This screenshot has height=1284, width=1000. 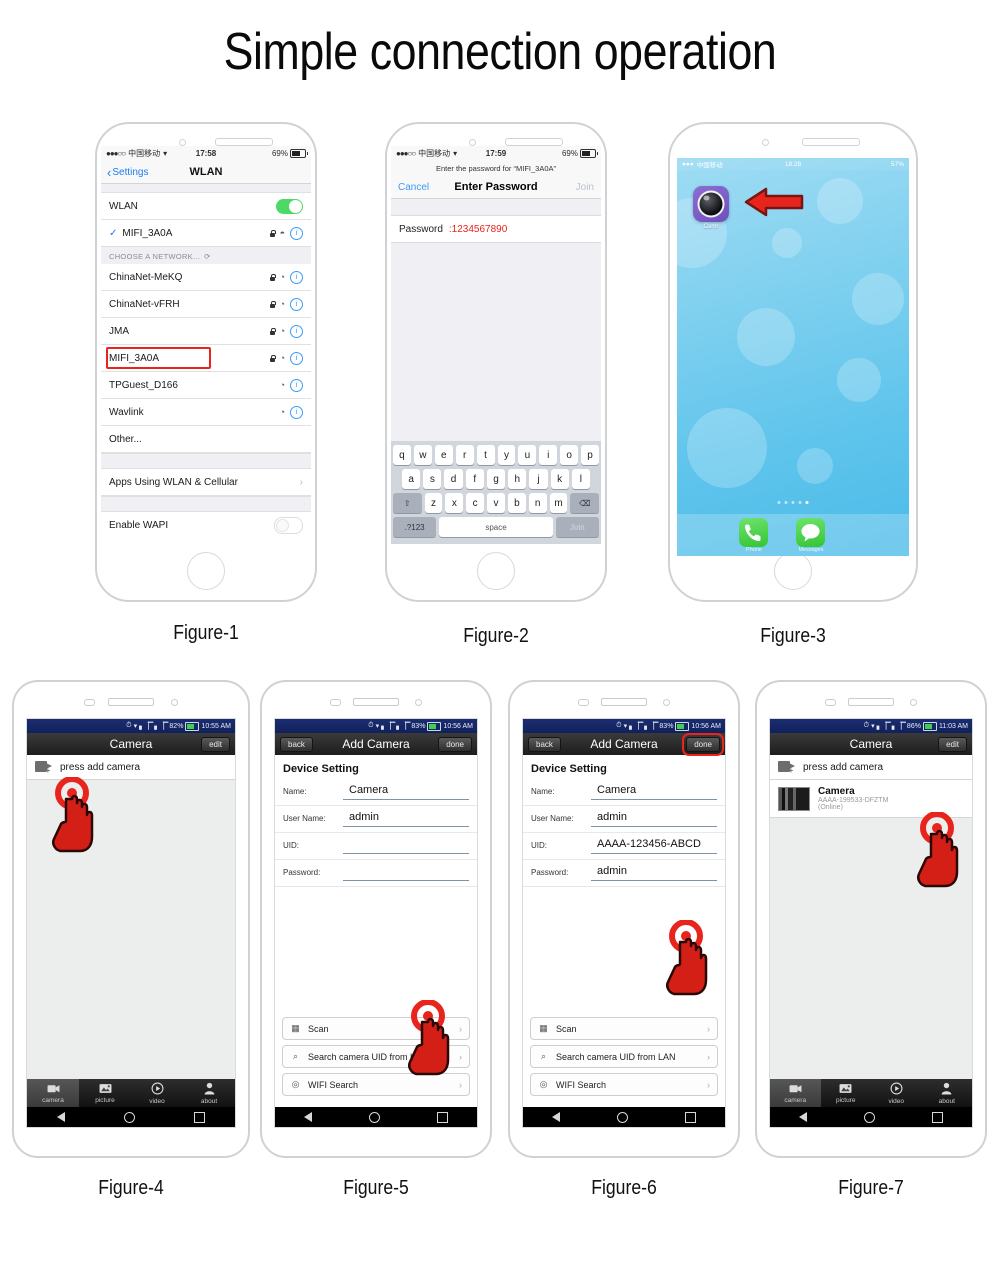 I want to click on network-row: Wavlink ◔ i, so click(x=206, y=412).